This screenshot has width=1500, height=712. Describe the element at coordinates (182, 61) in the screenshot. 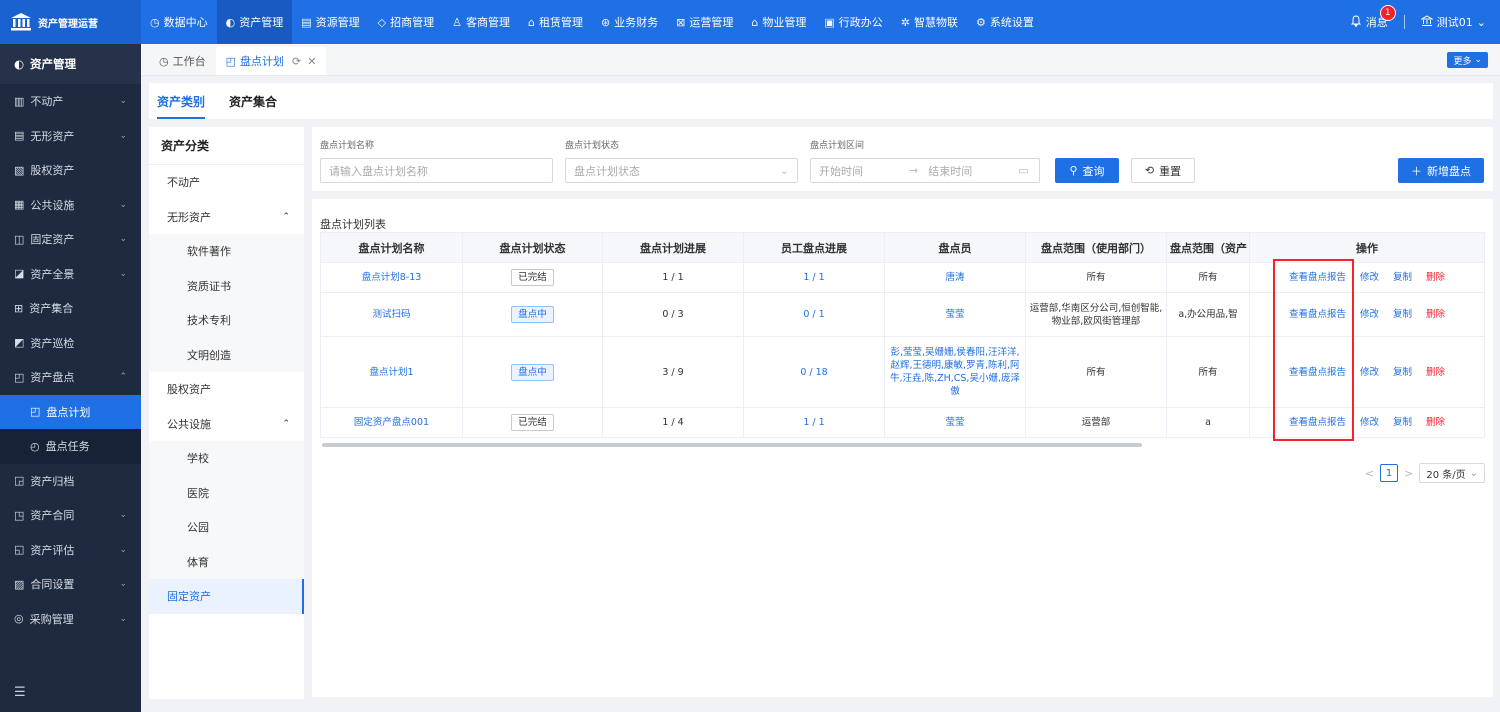

I see `tab-workbench: ◷ 工作台` at that location.